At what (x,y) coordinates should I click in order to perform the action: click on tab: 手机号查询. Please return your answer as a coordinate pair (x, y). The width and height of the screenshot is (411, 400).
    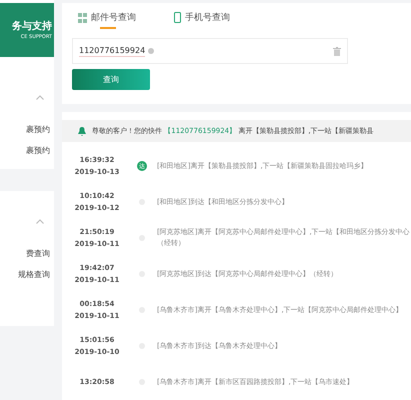
    Looking at the image, I should click on (202, 20).